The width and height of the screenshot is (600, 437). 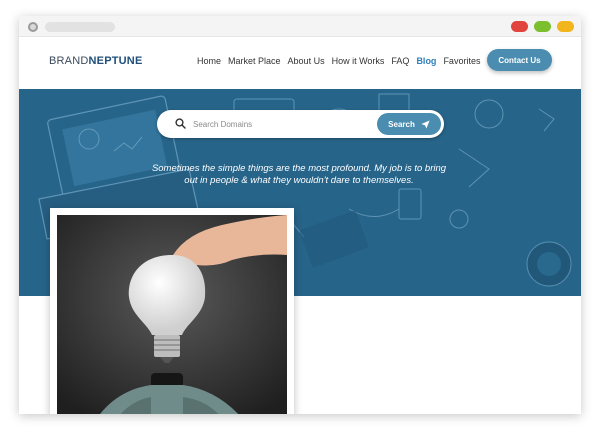 What do you see at coordinates (400, 61) in the screenshot?
I see `menu-item-faq: FAQ` at bounding box center [400, 61].